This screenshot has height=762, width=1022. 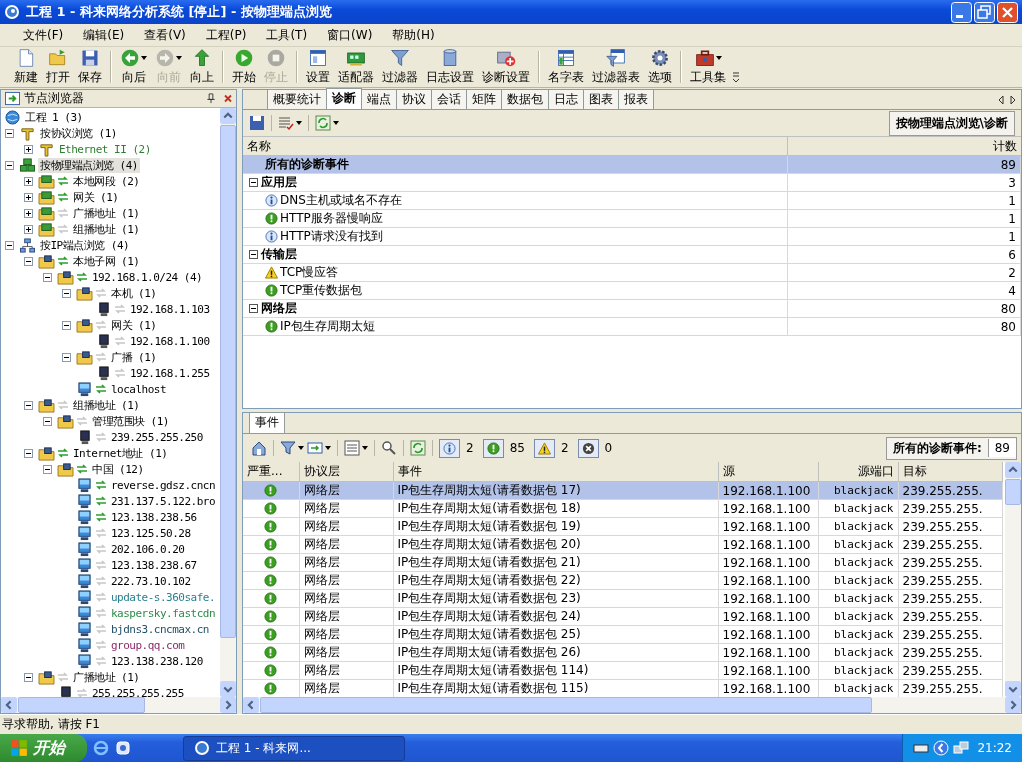 What do you see at coordinates (636, 99) in the screenshot?
I see `tab: 报表` at bounding box center [636, 99].